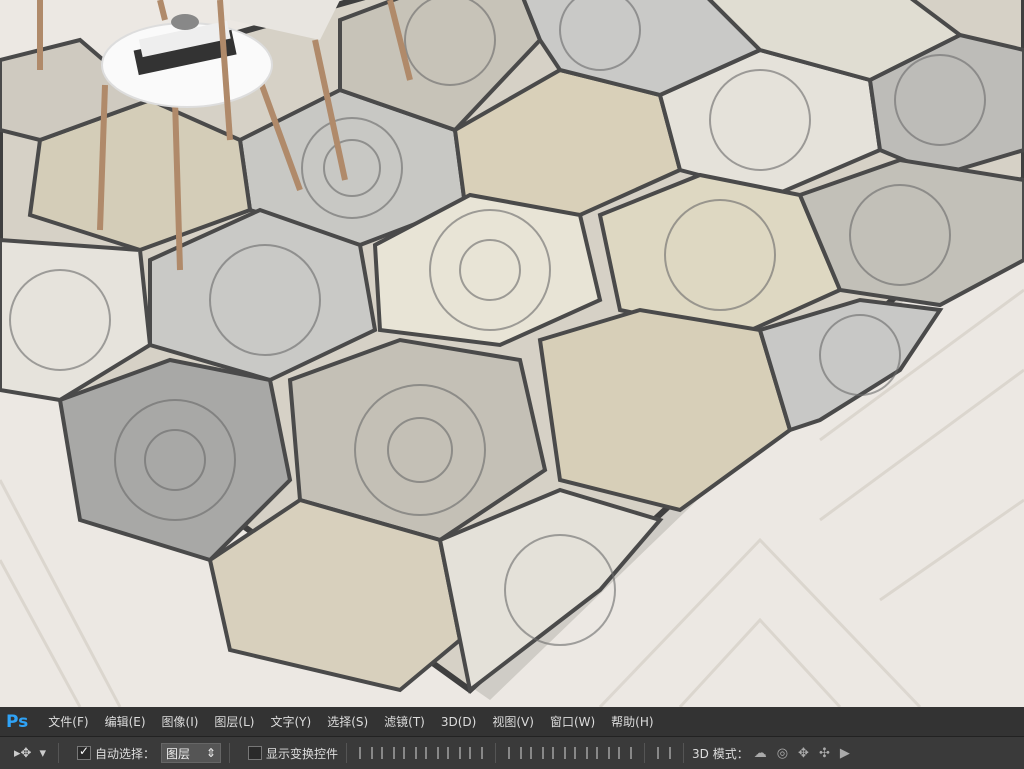 This screenshot has width=1024, height=769. I want to click on menu-window: 窗口(W), so click(572, 721).